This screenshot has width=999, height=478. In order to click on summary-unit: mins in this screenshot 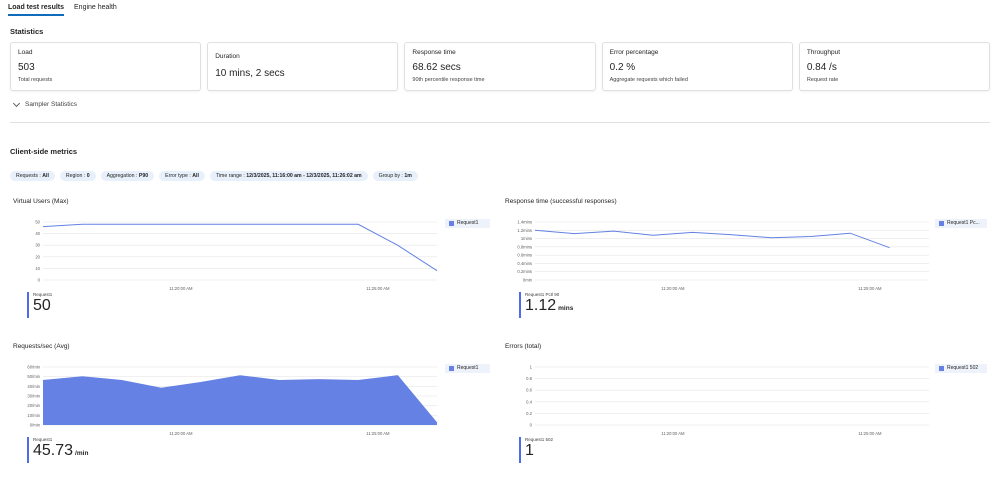, I will do `click(566, 308)`.